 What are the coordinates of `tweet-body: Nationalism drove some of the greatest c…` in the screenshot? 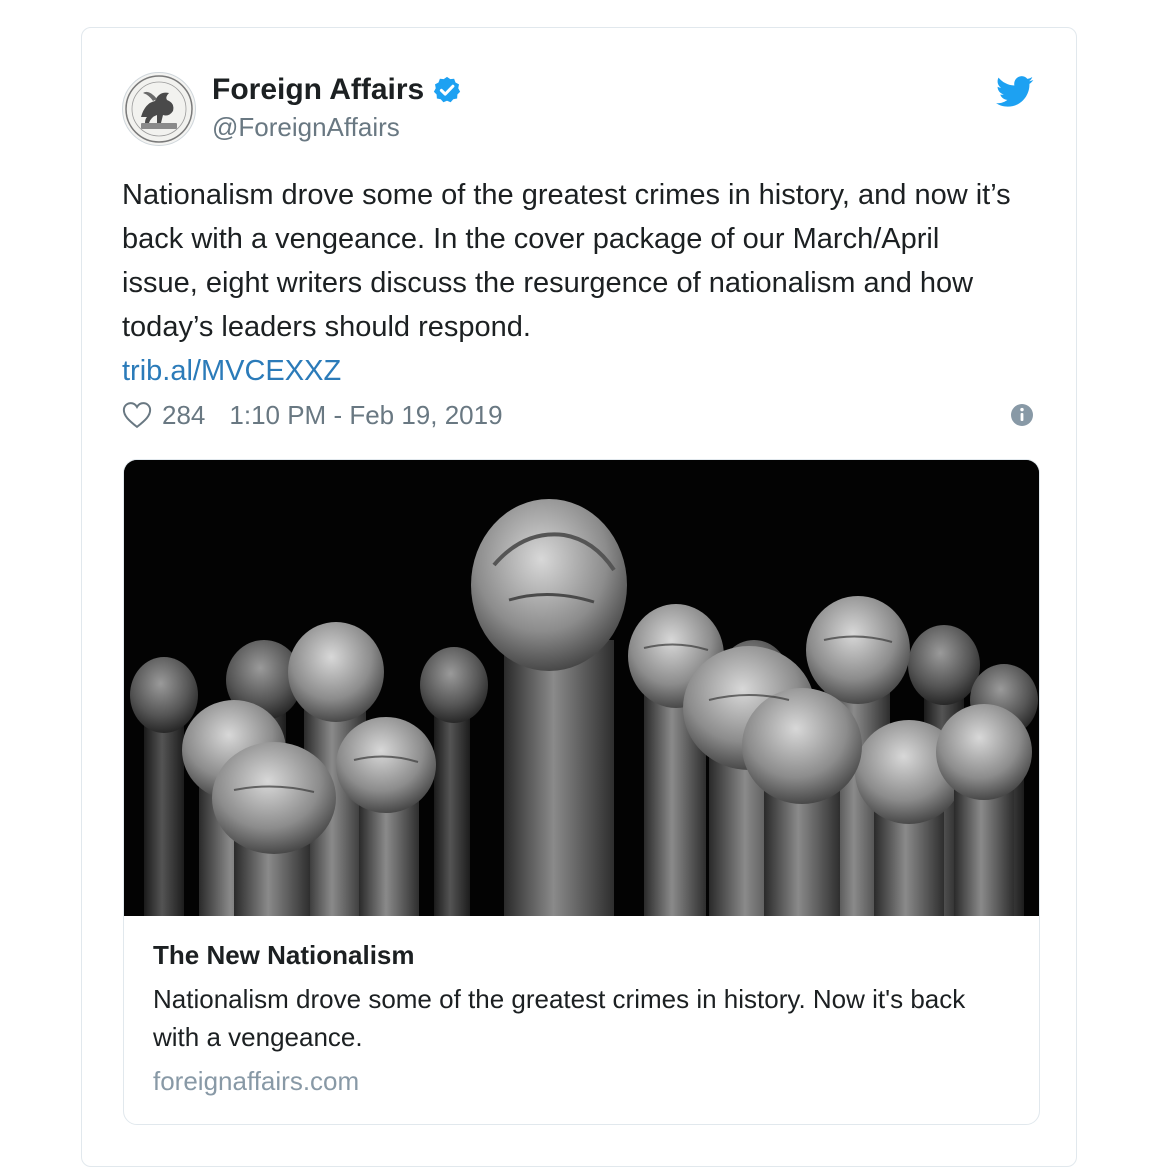 It's located at (566, 261).